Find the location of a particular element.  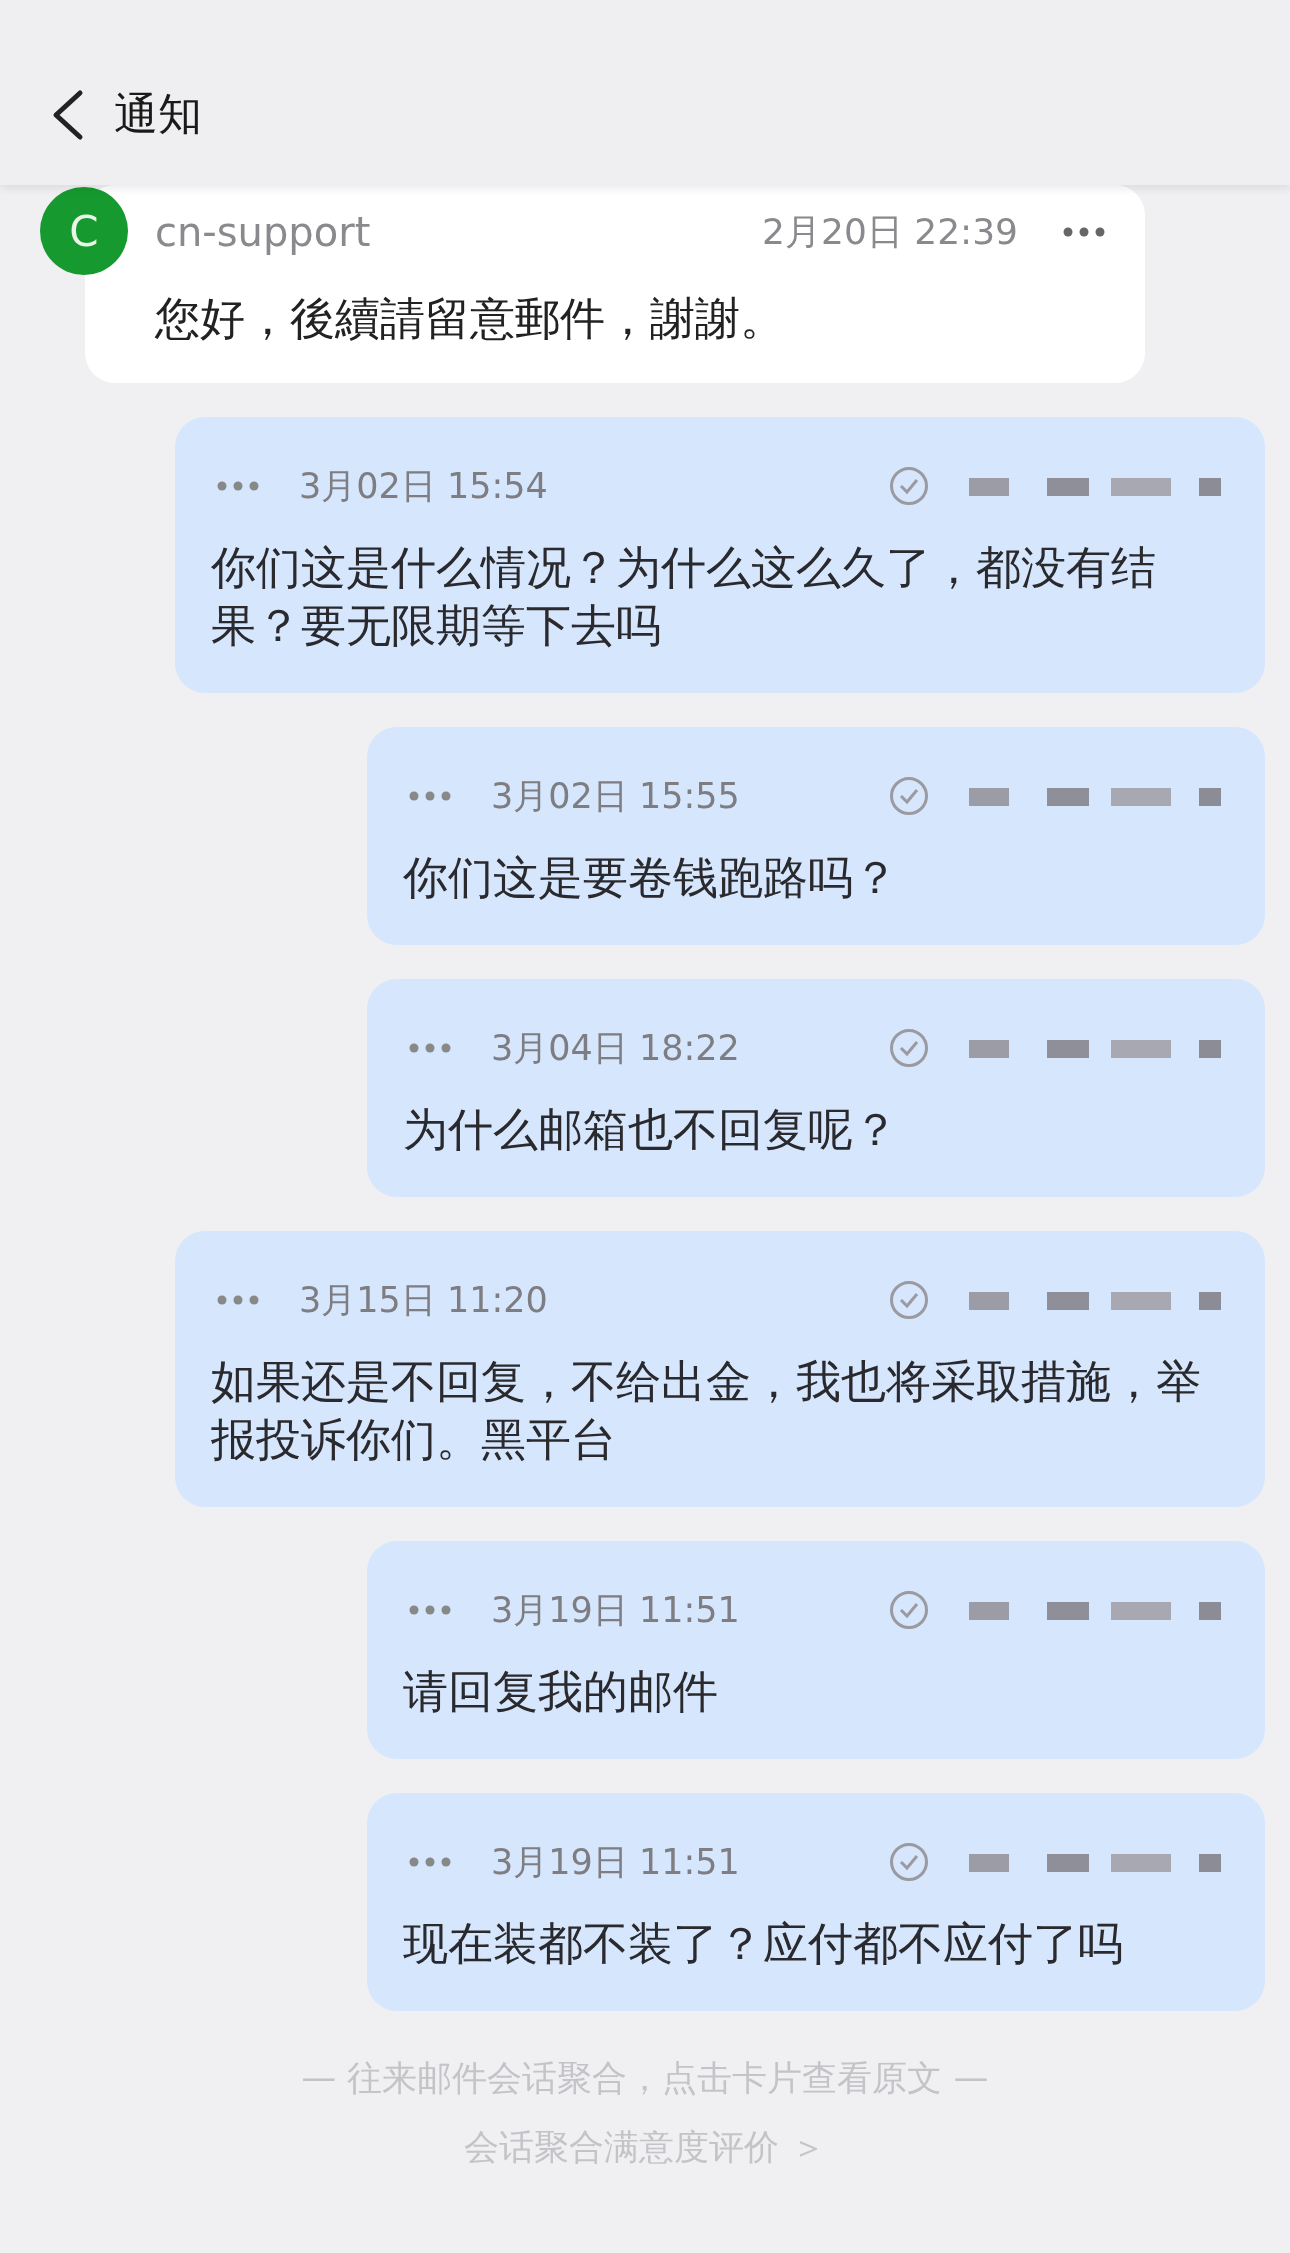

message-time: 3月02日 15:55 is located at coordinates (616, 796).